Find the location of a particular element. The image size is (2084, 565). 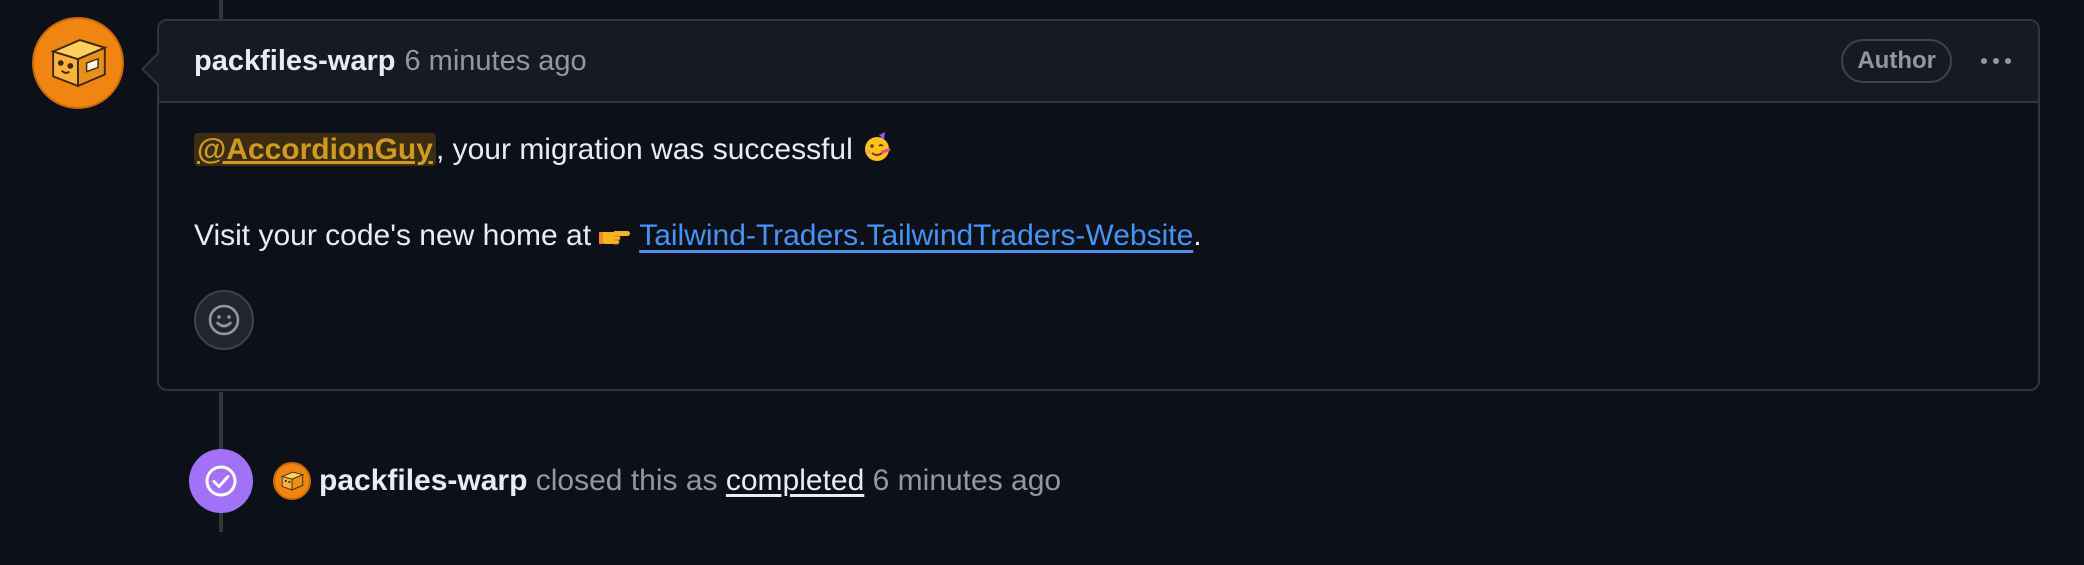

partying-face-icon is located at coordinates (877, 153).